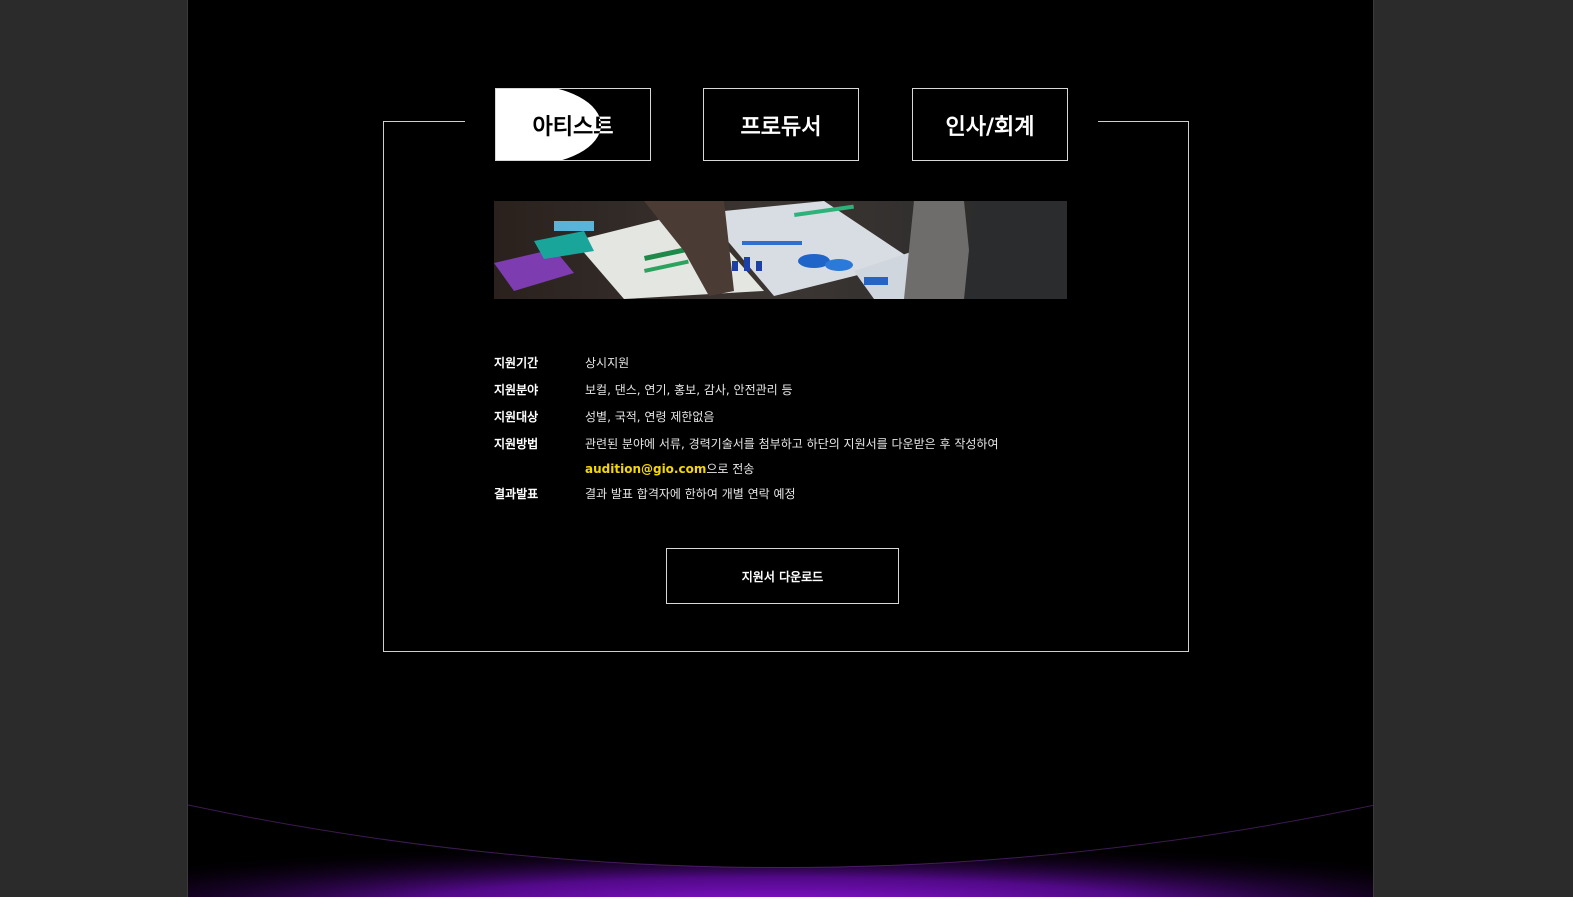 The height and width of the screenshot is (897, 1573). I want to click on method-suffix: 으로 전송, so click(730, 469).